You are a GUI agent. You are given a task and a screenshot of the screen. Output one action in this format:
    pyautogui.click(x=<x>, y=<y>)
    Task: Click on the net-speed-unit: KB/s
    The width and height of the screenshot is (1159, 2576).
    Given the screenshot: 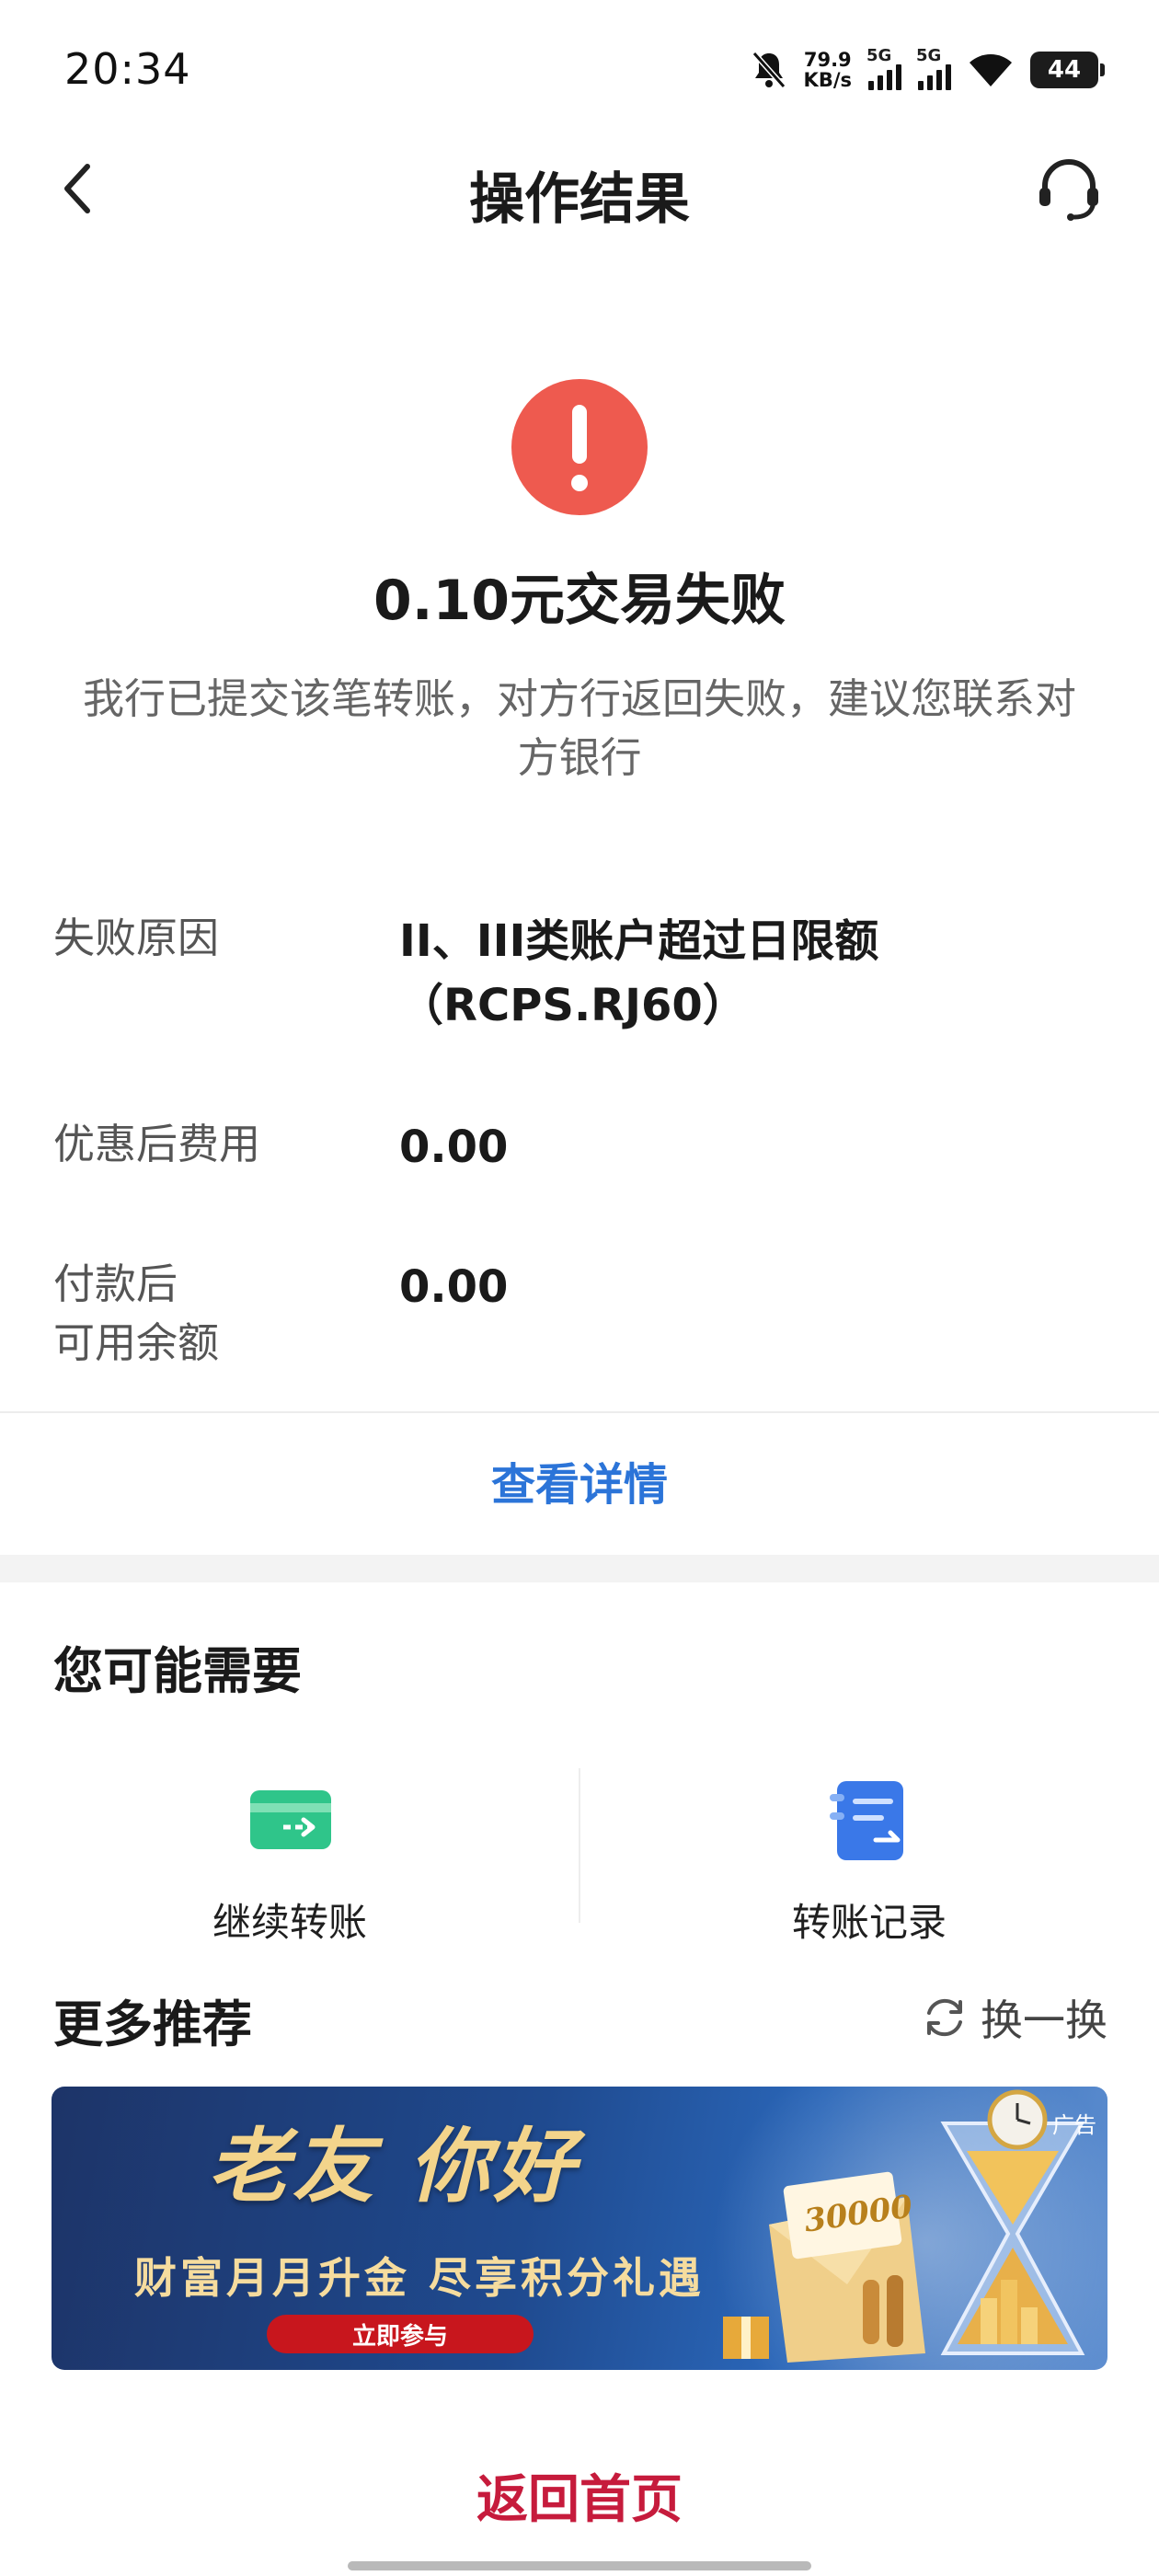 What is the action you would take?
    pyautogui.click(x=827, y=80)
    